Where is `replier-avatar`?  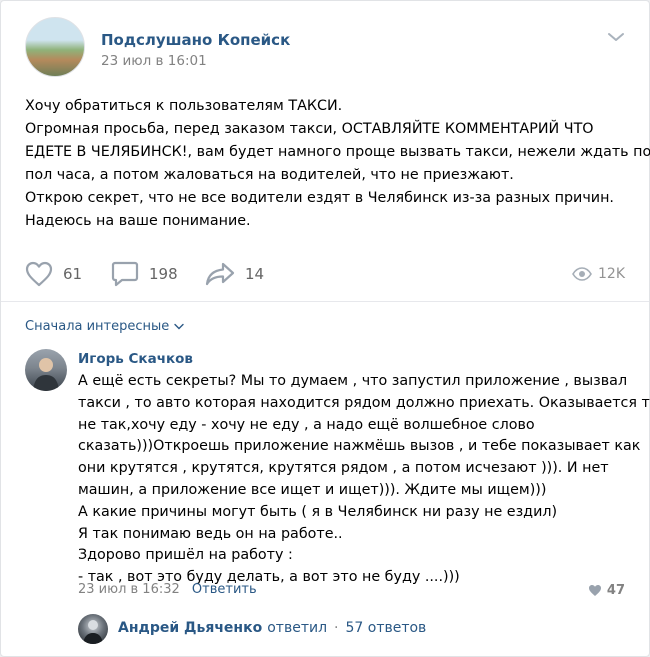
replier-avatar is located at coordinates (93, 629).